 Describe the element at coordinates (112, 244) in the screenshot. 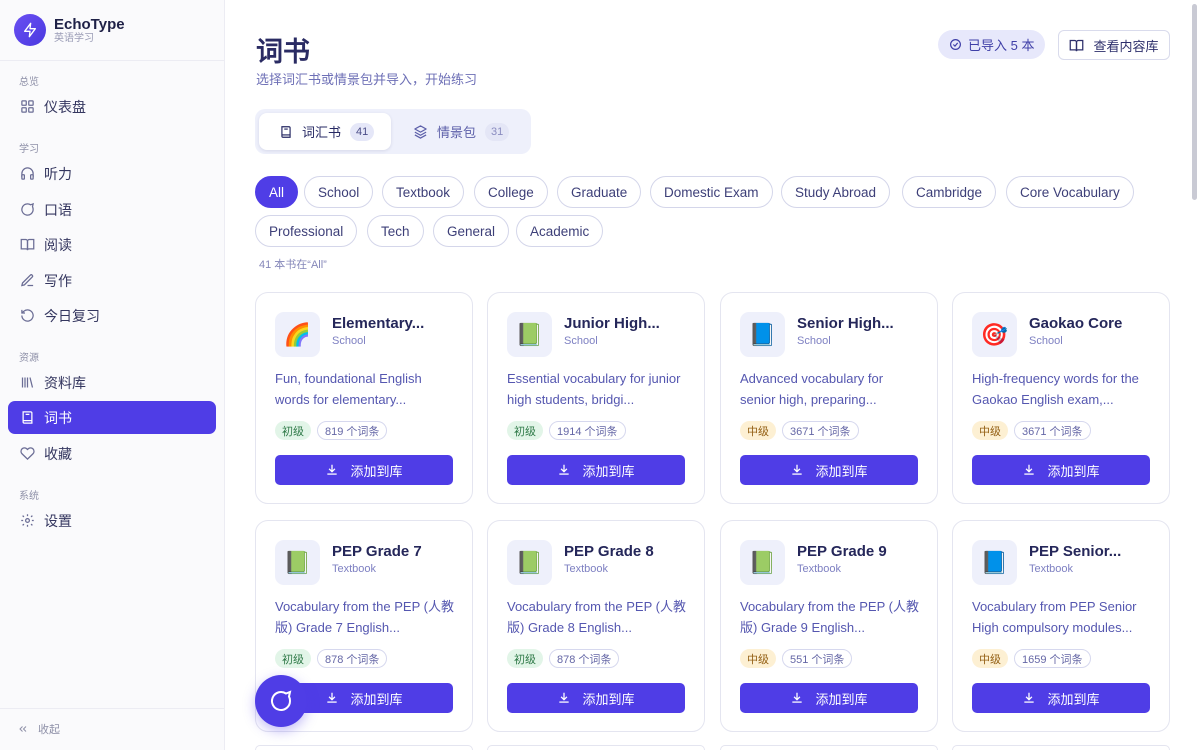

I see `sidebar-item-reading: 阅读` at that location.